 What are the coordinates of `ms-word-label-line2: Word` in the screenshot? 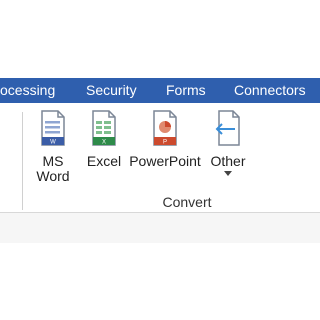 It's located at (53, 176).